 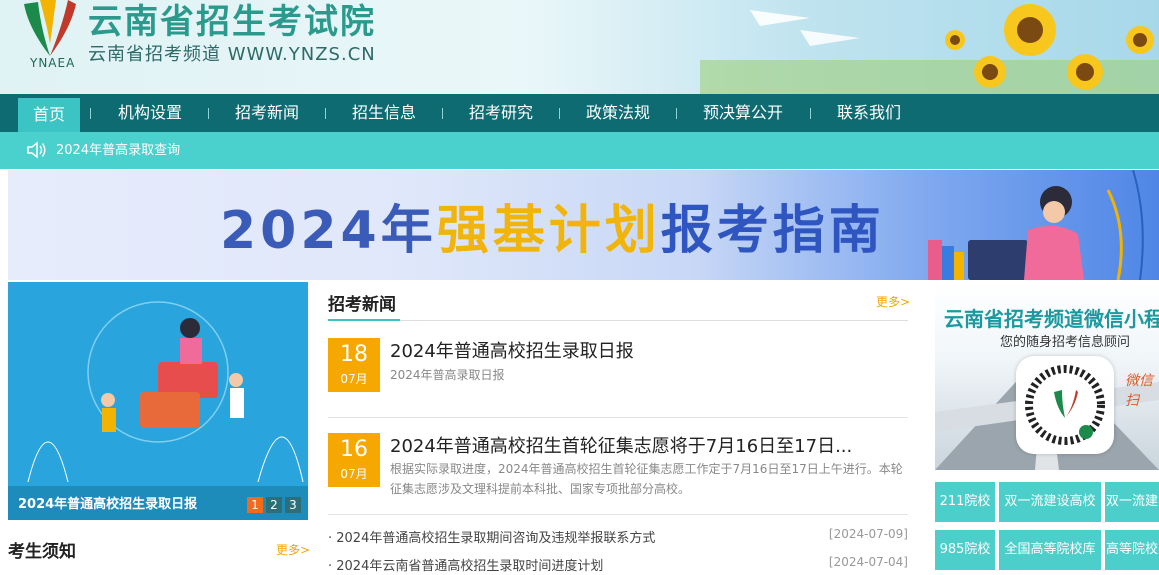 What do you see at coordinates (447, 375) in the screenshot?
I see `news-summary: 2024年普高录取日报` at bounding box center [447, 375].